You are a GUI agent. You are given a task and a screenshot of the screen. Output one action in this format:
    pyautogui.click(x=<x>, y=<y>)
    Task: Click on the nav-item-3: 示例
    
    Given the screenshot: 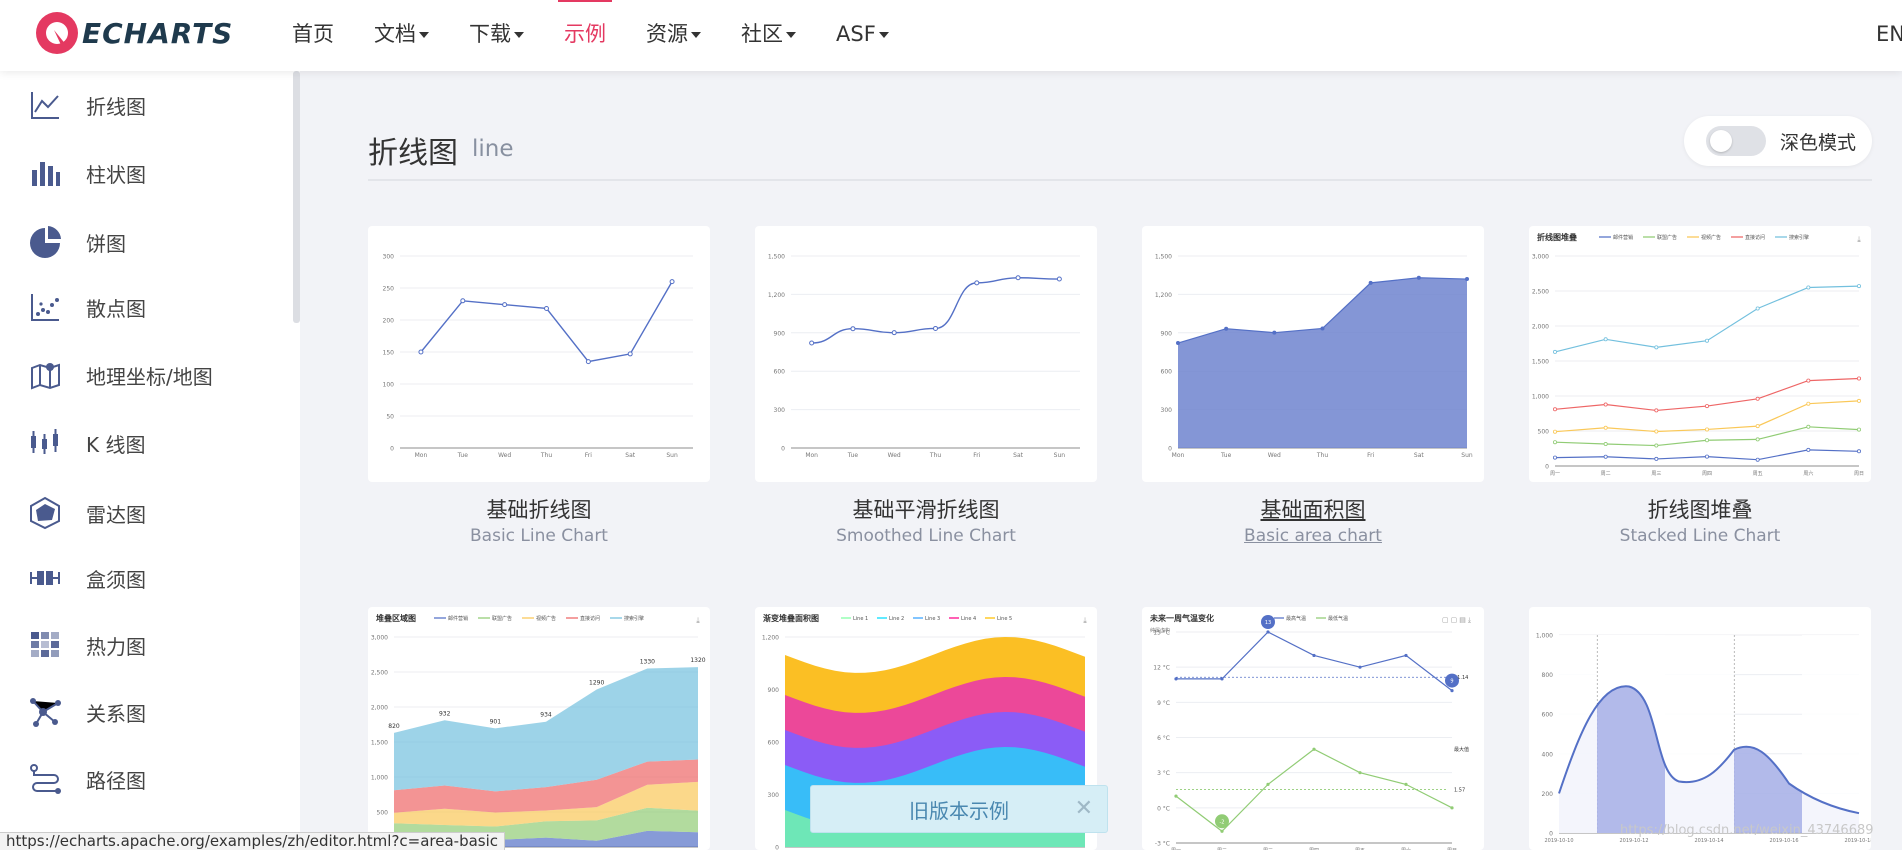 What is the action you would take?
    pyautogui.click(x=585, y=35)
    